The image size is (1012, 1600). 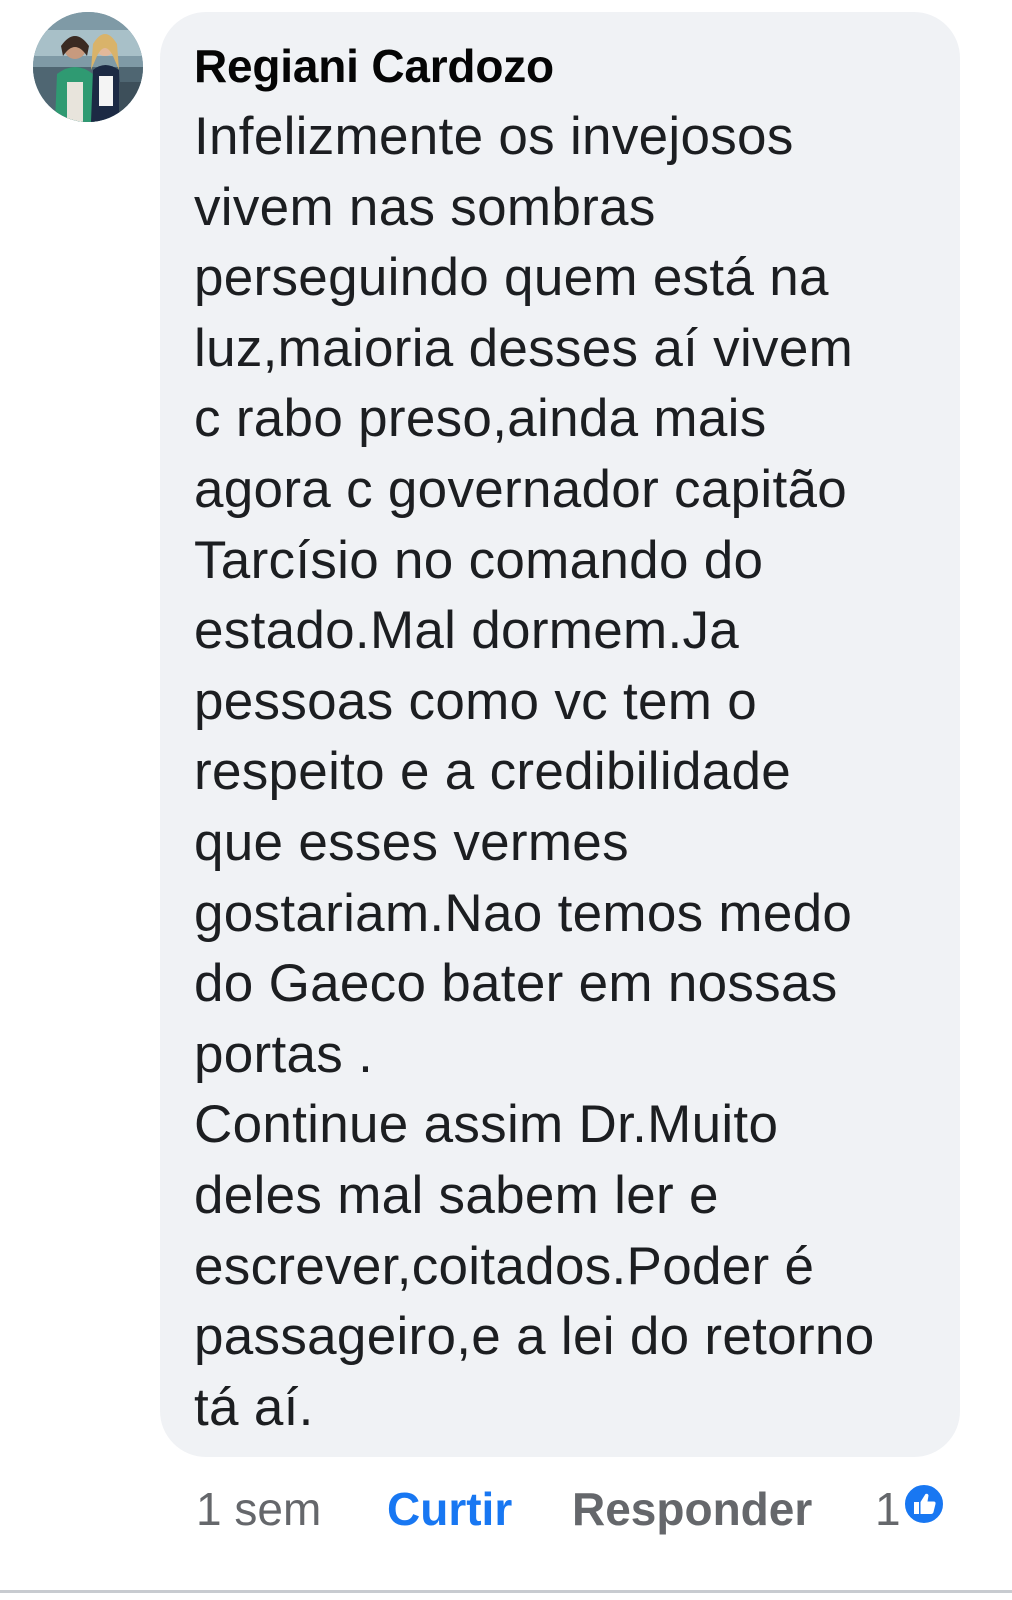 I want to click on comment-actions: 1 sem Curtir Responder 1, so click(x=506, y=1513).